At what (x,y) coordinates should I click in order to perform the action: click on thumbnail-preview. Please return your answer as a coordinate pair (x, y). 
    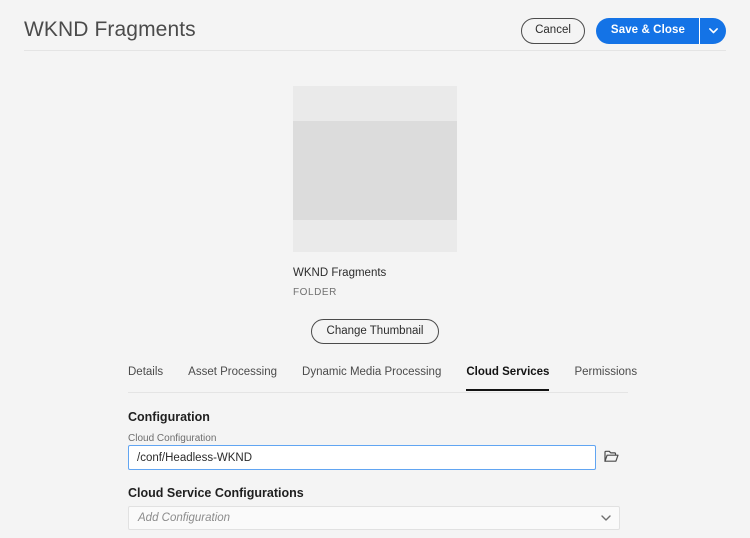
    Looking at the image, I should click on (375, 169).